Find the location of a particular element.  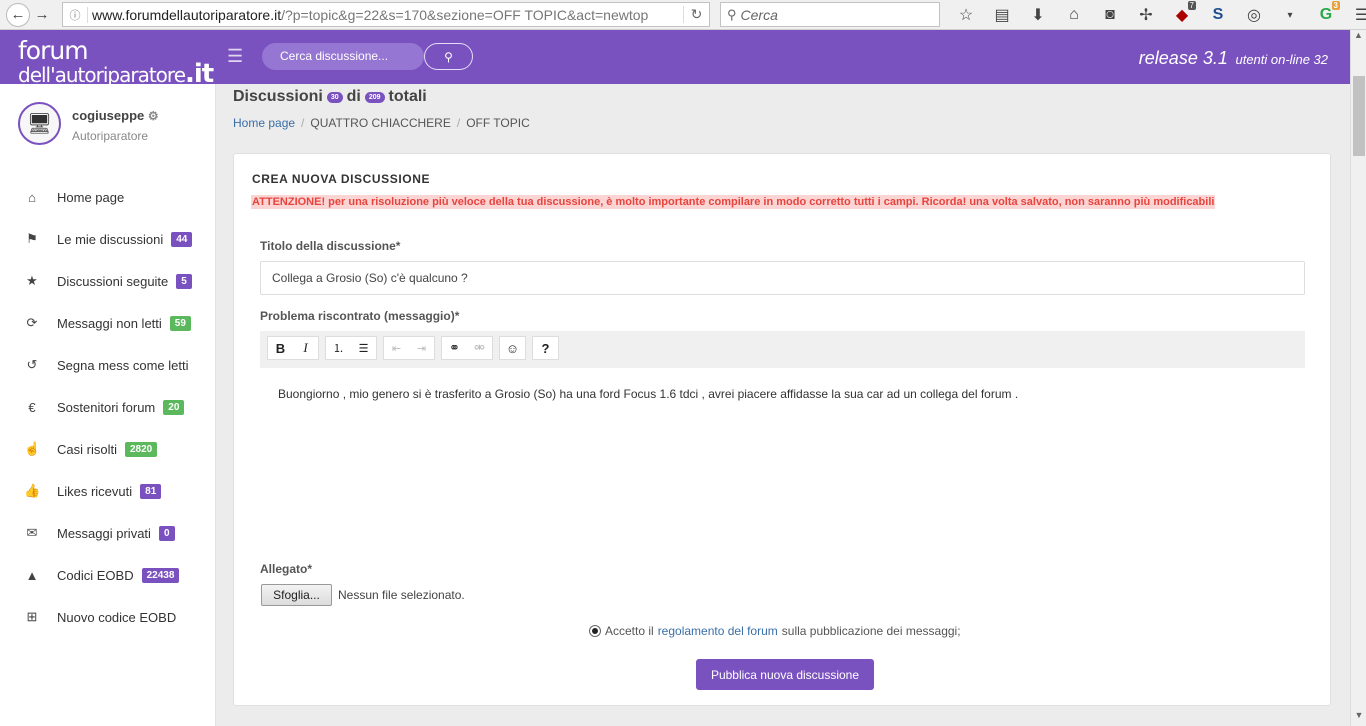

scroll-down-icon: ▼ is located at coordinates (1358, 718).